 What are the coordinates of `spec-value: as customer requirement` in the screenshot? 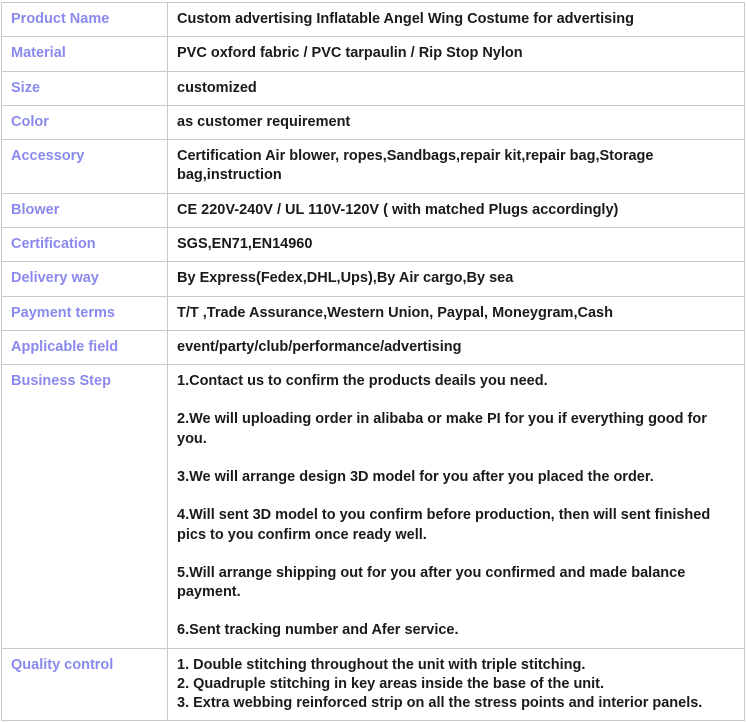 It's located at (456, 122).